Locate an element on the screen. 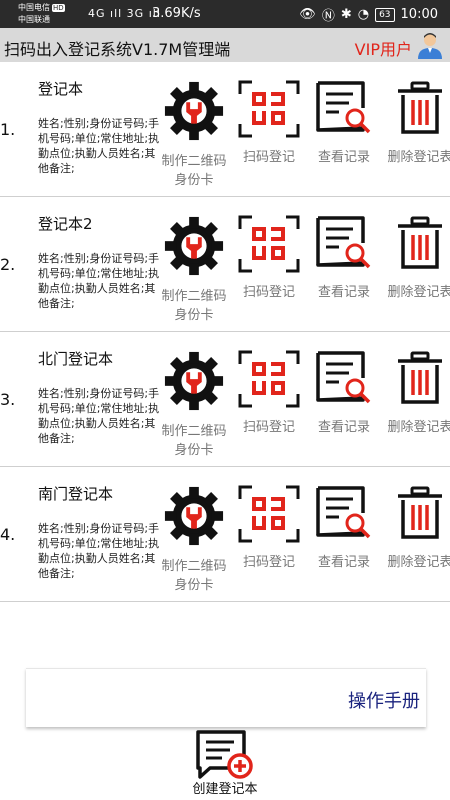  bluetooth-icon: ✱ is located at coordinates (346, 14).